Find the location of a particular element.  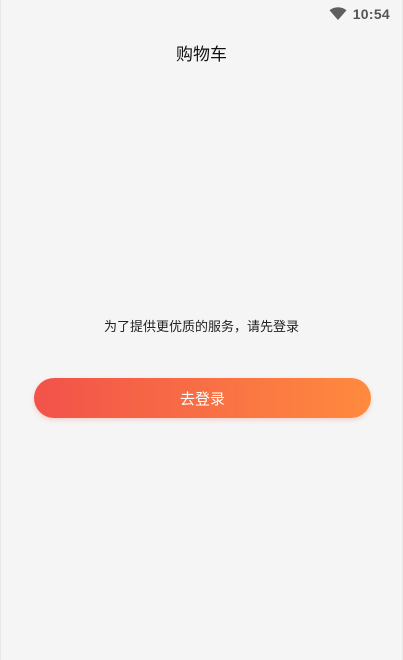

wifi-icon is located at coordinates (338, 14).